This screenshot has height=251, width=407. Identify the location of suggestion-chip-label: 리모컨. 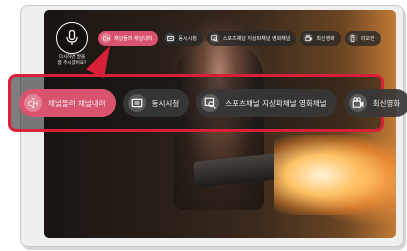
(367, 38).